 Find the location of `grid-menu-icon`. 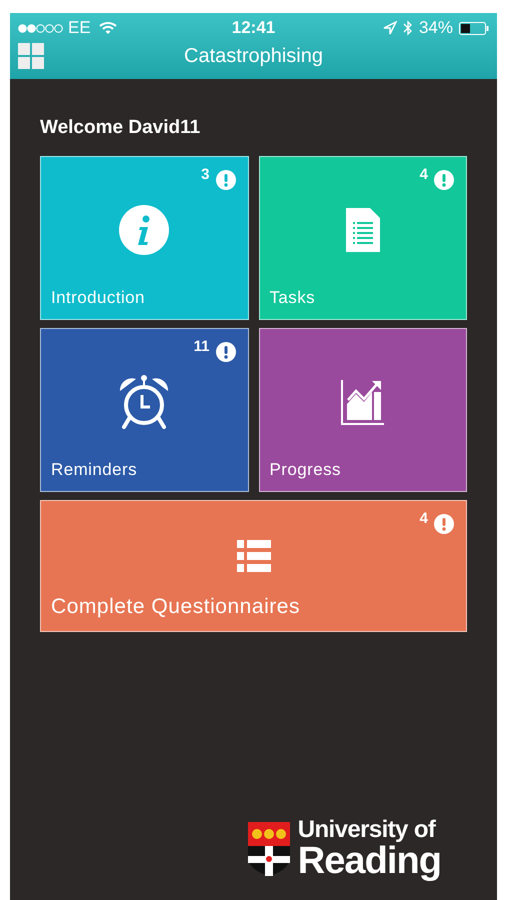

grid-menu-icon is located at coordinates (31, 56).